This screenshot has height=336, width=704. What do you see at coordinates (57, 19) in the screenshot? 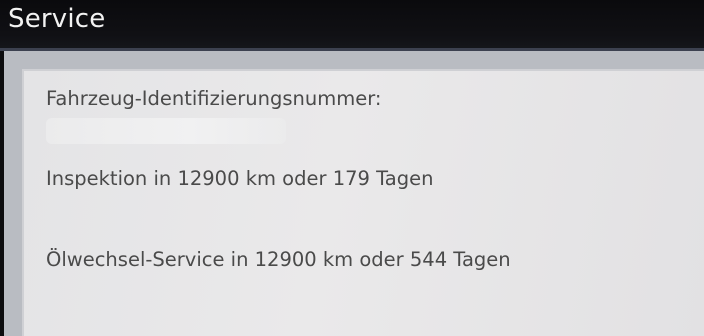
I see `page-title: Service` at bounding box center [57, 19].